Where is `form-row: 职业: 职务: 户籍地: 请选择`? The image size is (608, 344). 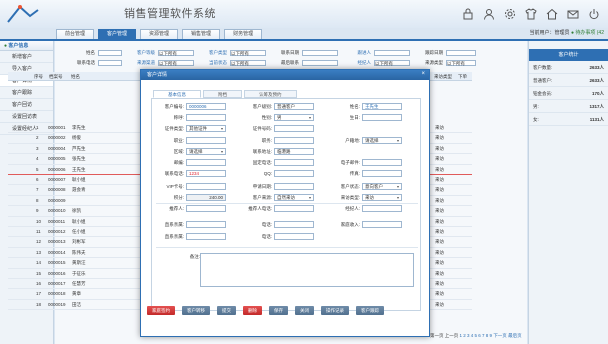 form-row: 职业: 职务: 户籍地: 请选择 is located at coordinates (286, 141).